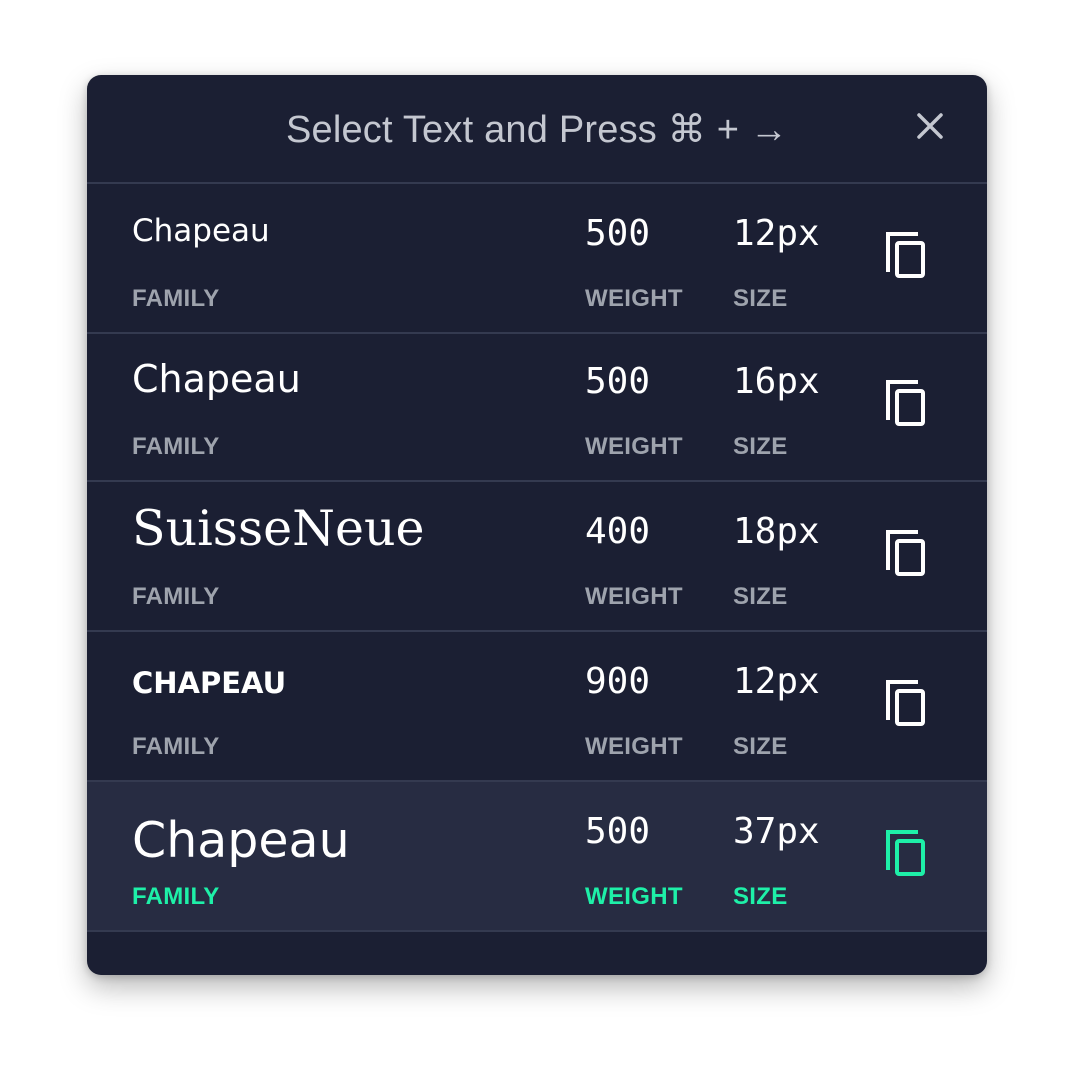  Describe the element at coordinates (278, 528) in the screenshot. I see `family-value: SuisseNeue` at that location.